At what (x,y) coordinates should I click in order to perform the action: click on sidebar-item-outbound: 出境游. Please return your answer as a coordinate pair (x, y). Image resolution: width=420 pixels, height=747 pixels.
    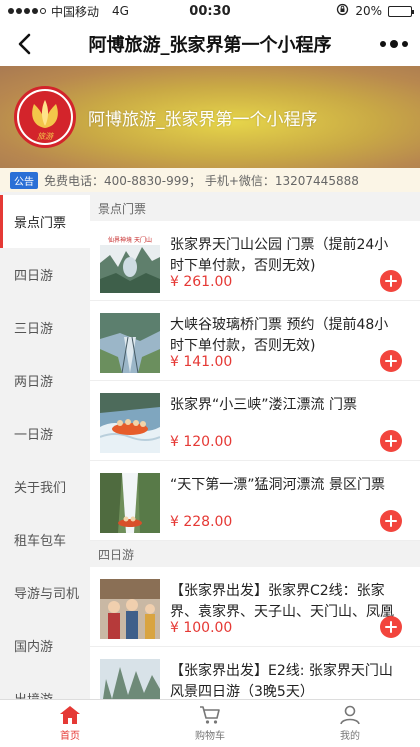
    Looking at the image, I should click on (45, 685).